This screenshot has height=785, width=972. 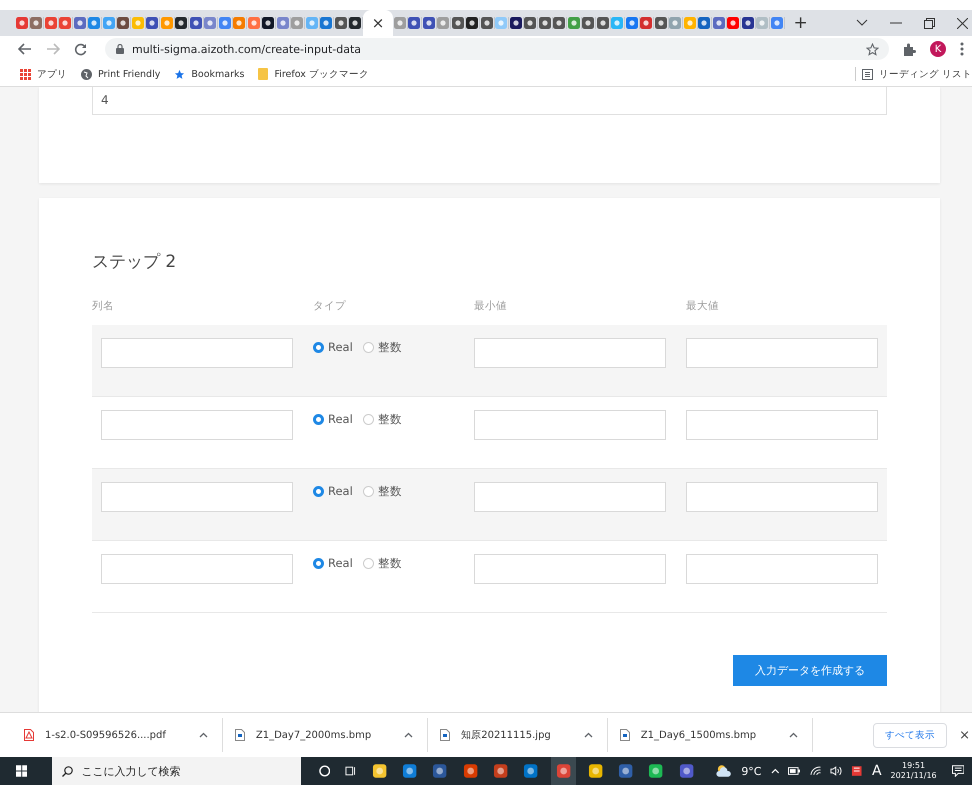 What do you see at coordinates (857, 771) in the screenshot?
I see `notification-app-icon` at bounding box center [857, 771].